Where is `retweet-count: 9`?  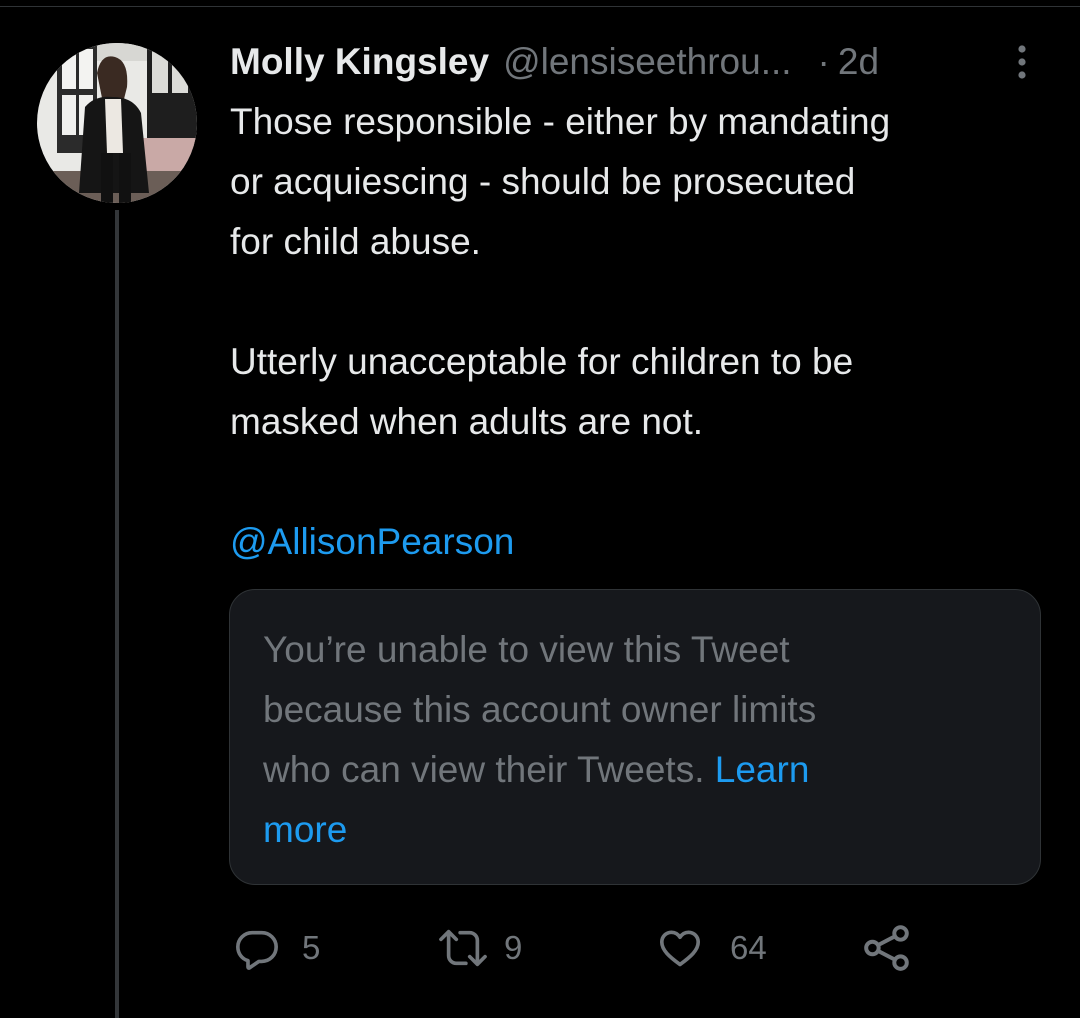
retweet-count: 9 is located at coordinates (513, 947).